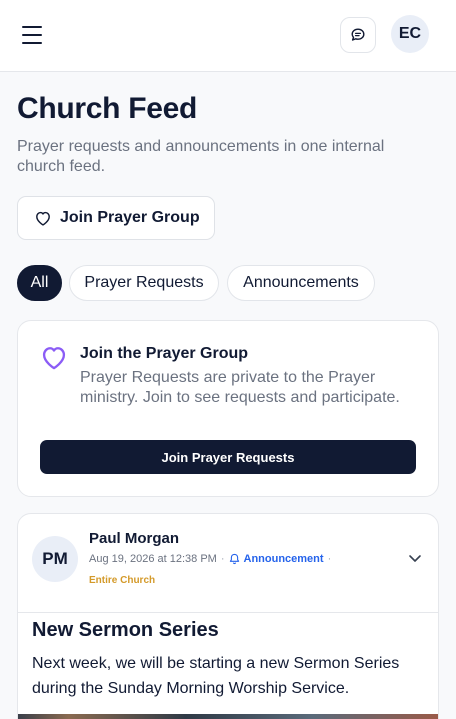 The height and width of the screenshot is (719, 456). I want to click on post-type-label: Announcement, so click(283, 559).